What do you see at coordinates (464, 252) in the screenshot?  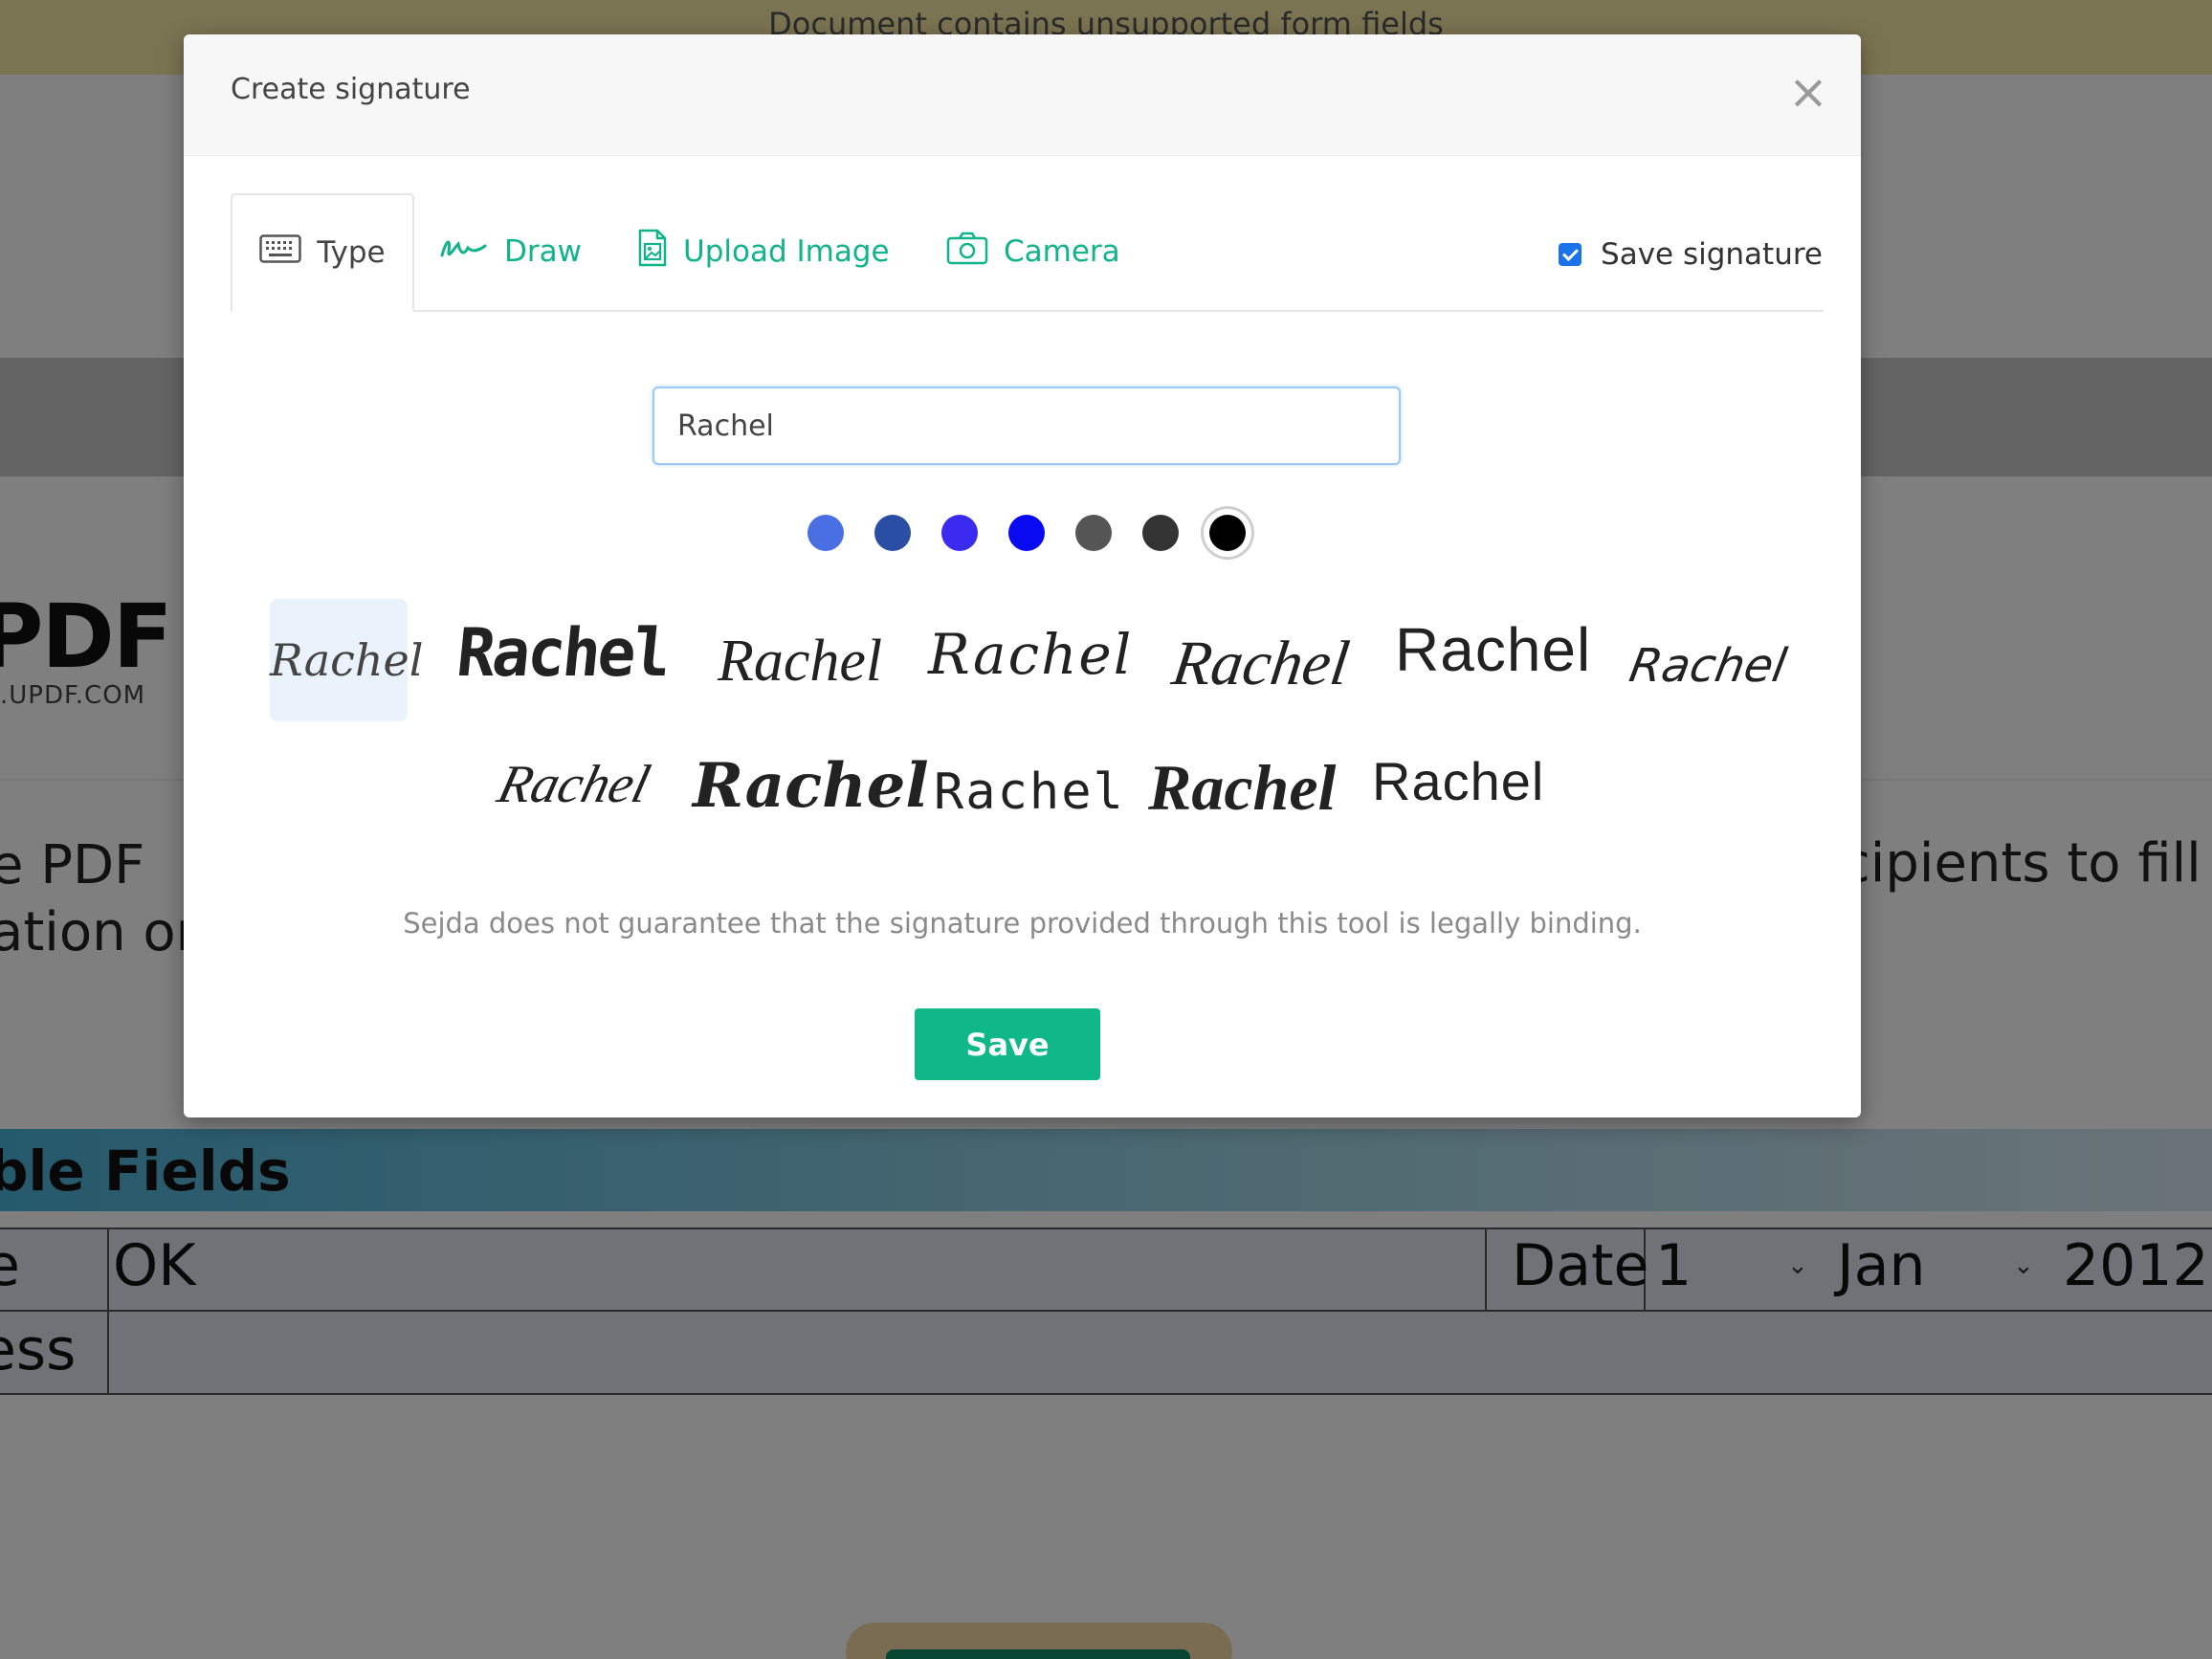 I see `signature-icon` at bounding box center [464, 252].